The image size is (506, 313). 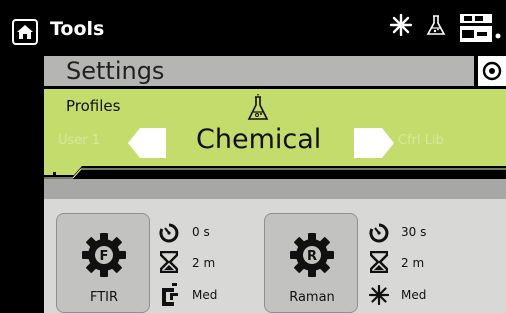 I want to click on raman-label: Raman, so click(x=312, y=297).